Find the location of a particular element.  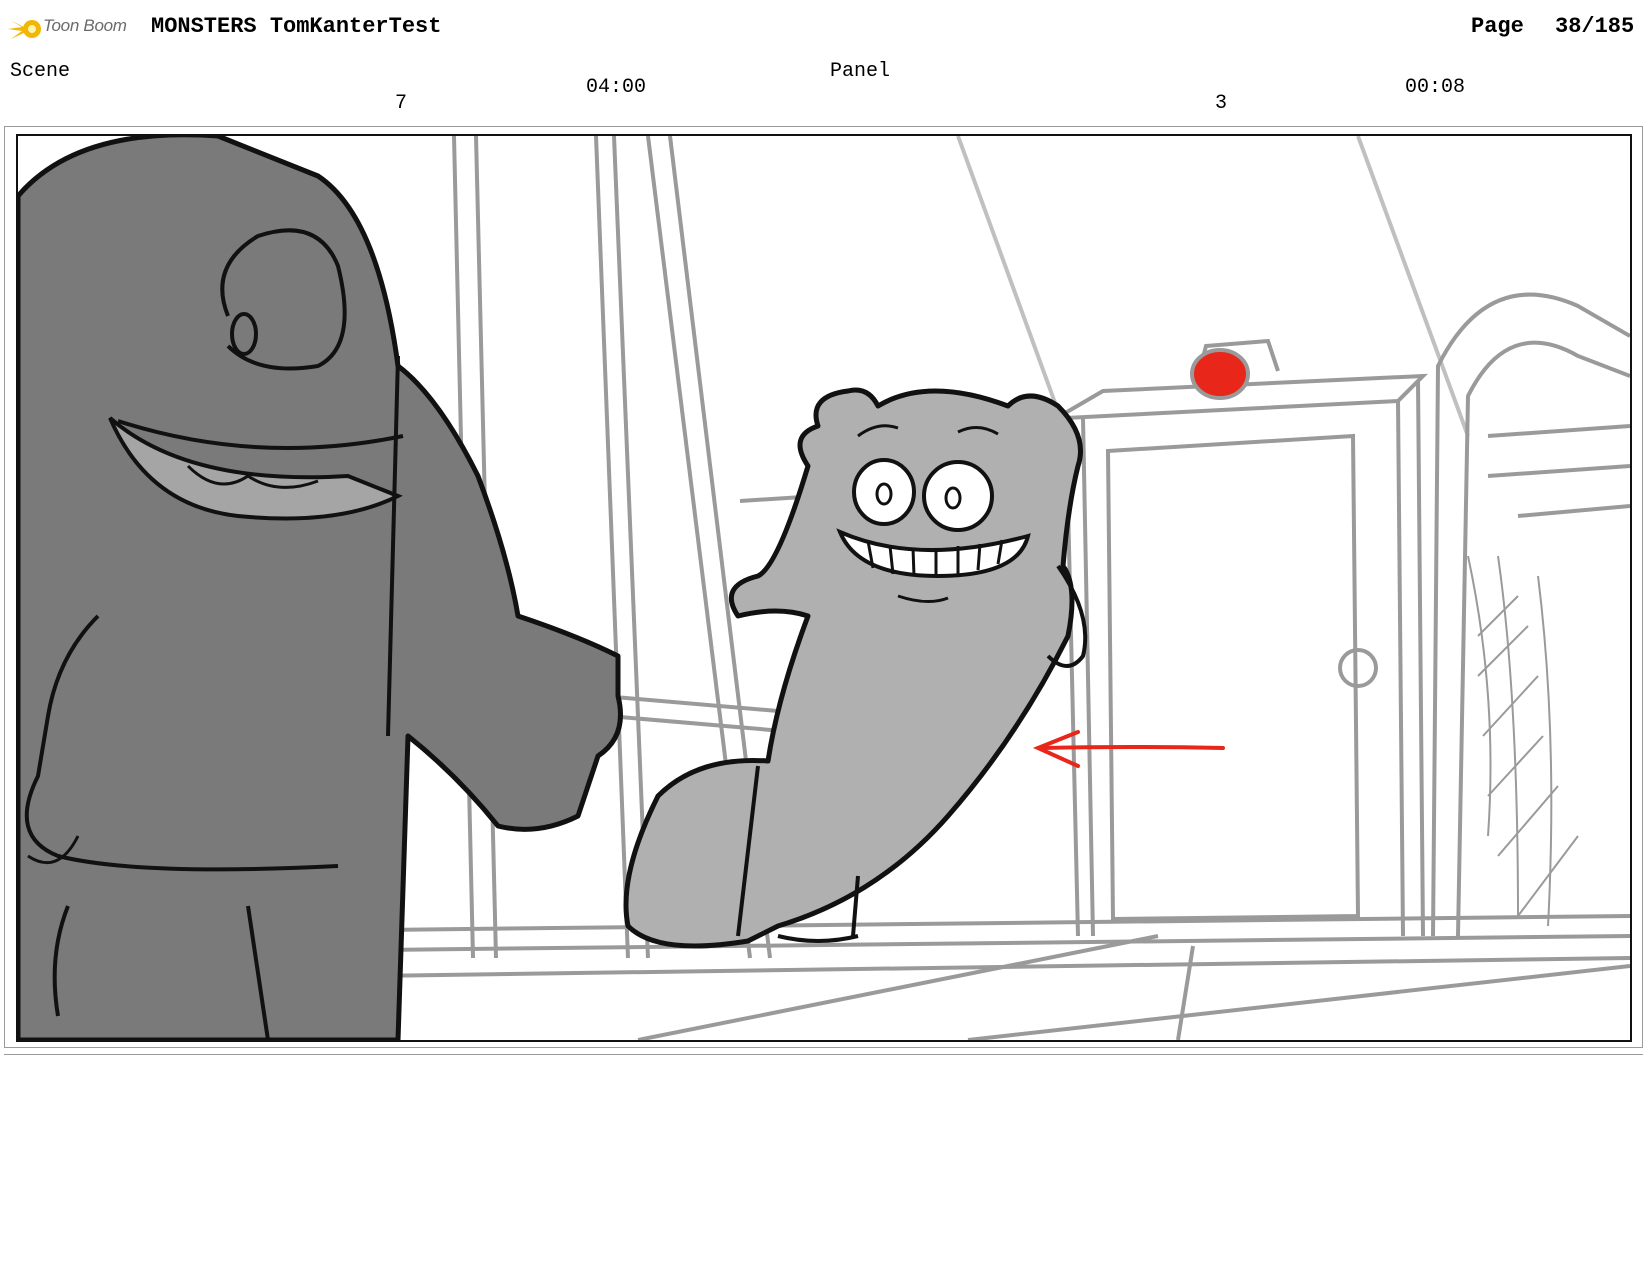

small-monster-sketch is located at coordinates (855, 668).